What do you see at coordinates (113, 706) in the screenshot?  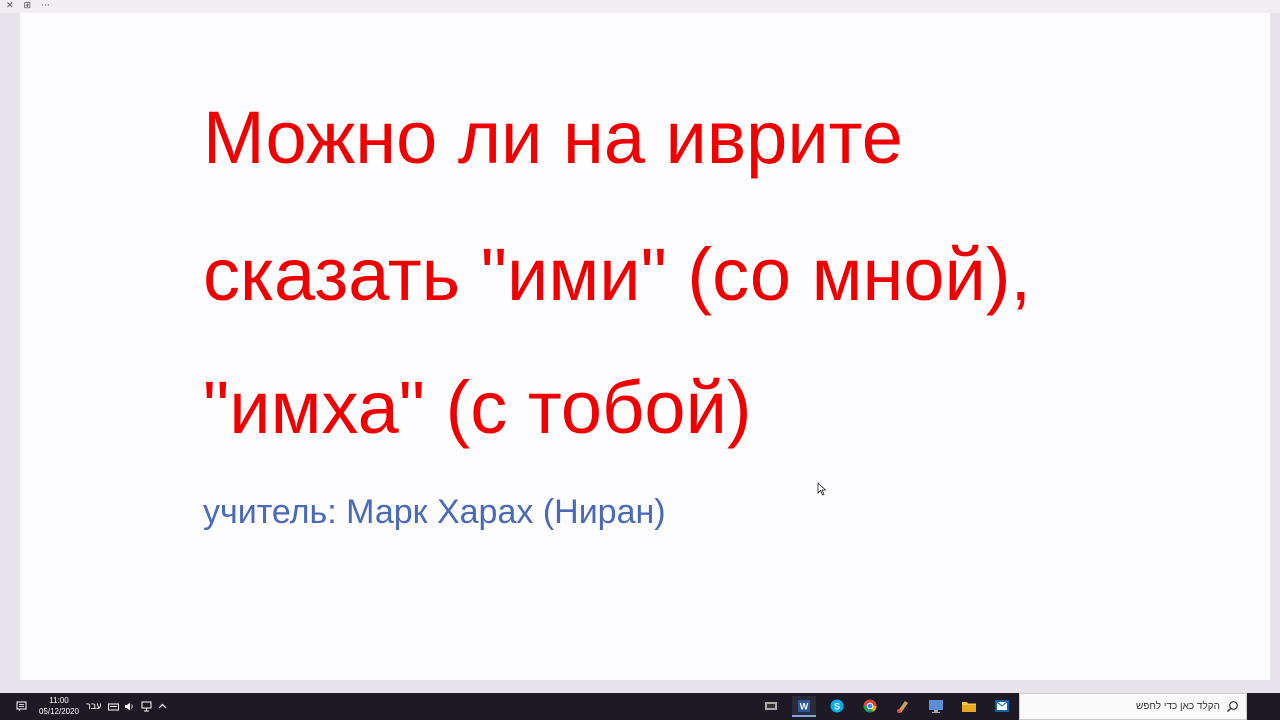 I see `keyboard-icon` at bounding box center [113, 706].